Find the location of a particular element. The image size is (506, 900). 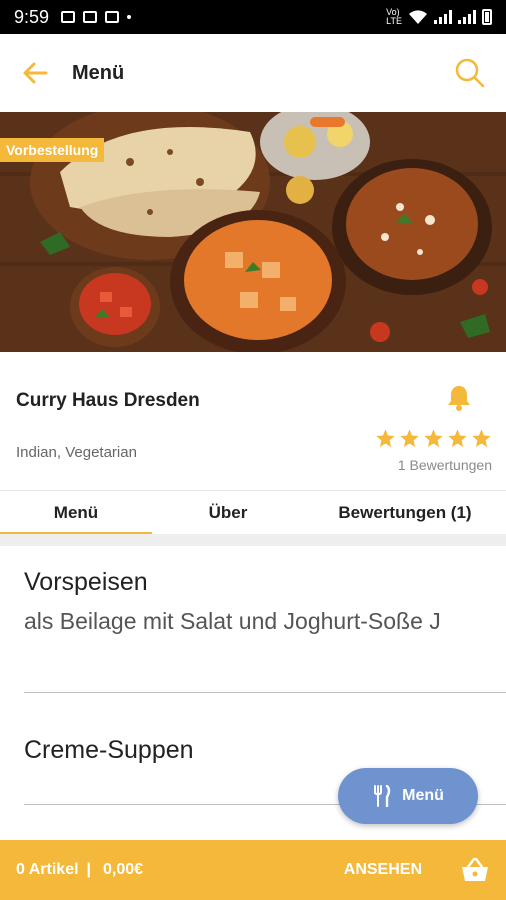

rating-stars is located at coordinates (433, 438).